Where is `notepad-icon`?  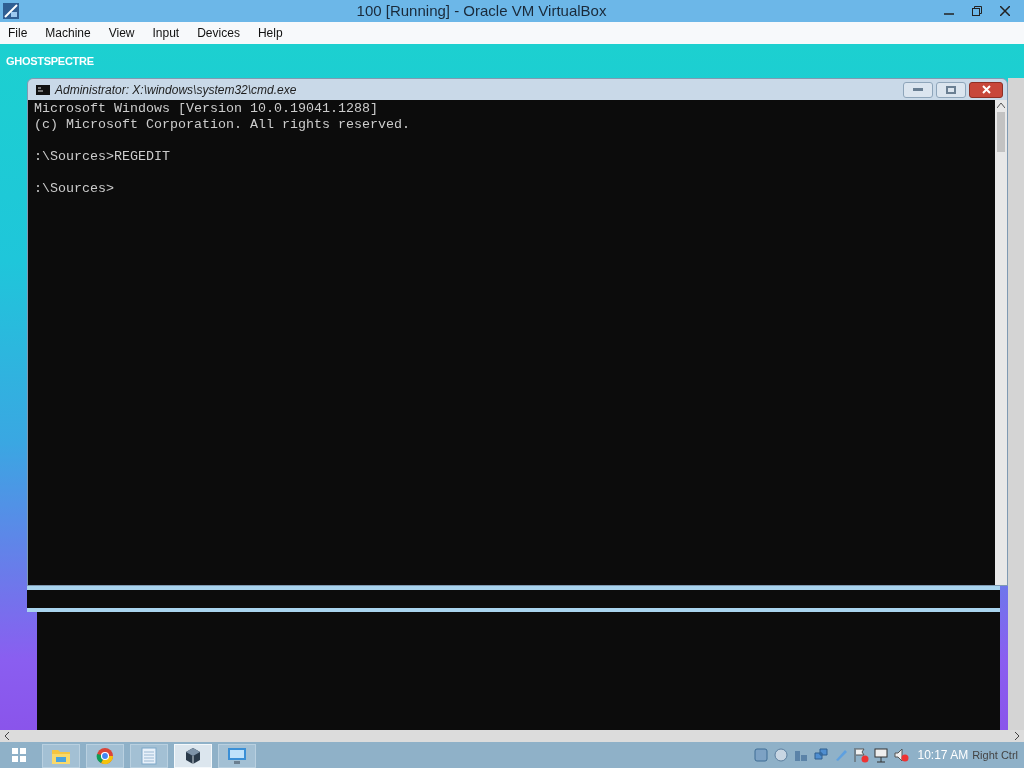 notepad-icon is located at coordinates (149, 756).